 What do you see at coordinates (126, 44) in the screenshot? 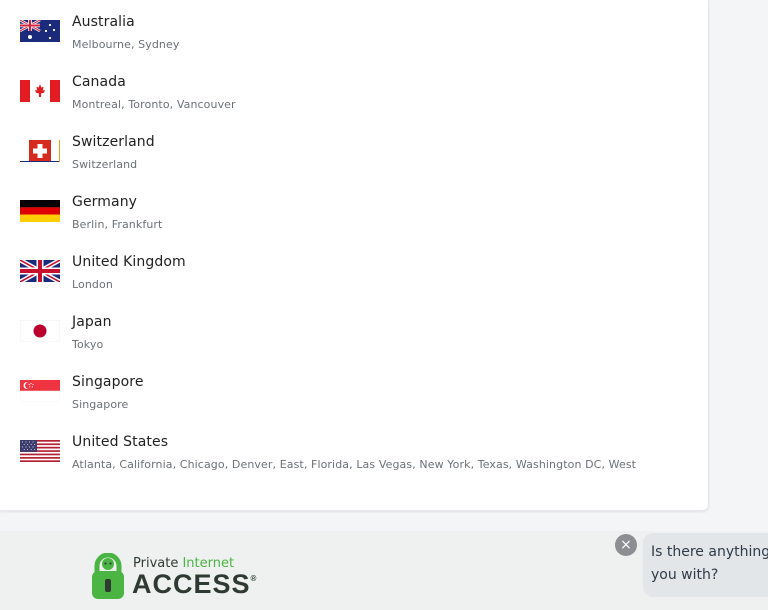
I see `city-list: Melbourne, Sydney` at bounding box center [126, 44].